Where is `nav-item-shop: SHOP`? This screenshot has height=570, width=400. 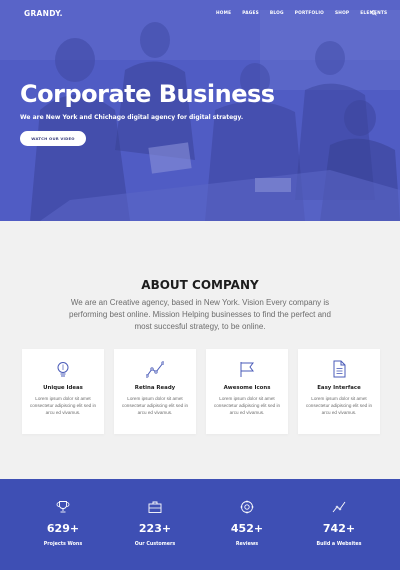 nav-item-shop: SHOP is located at coordinates (342, 13).